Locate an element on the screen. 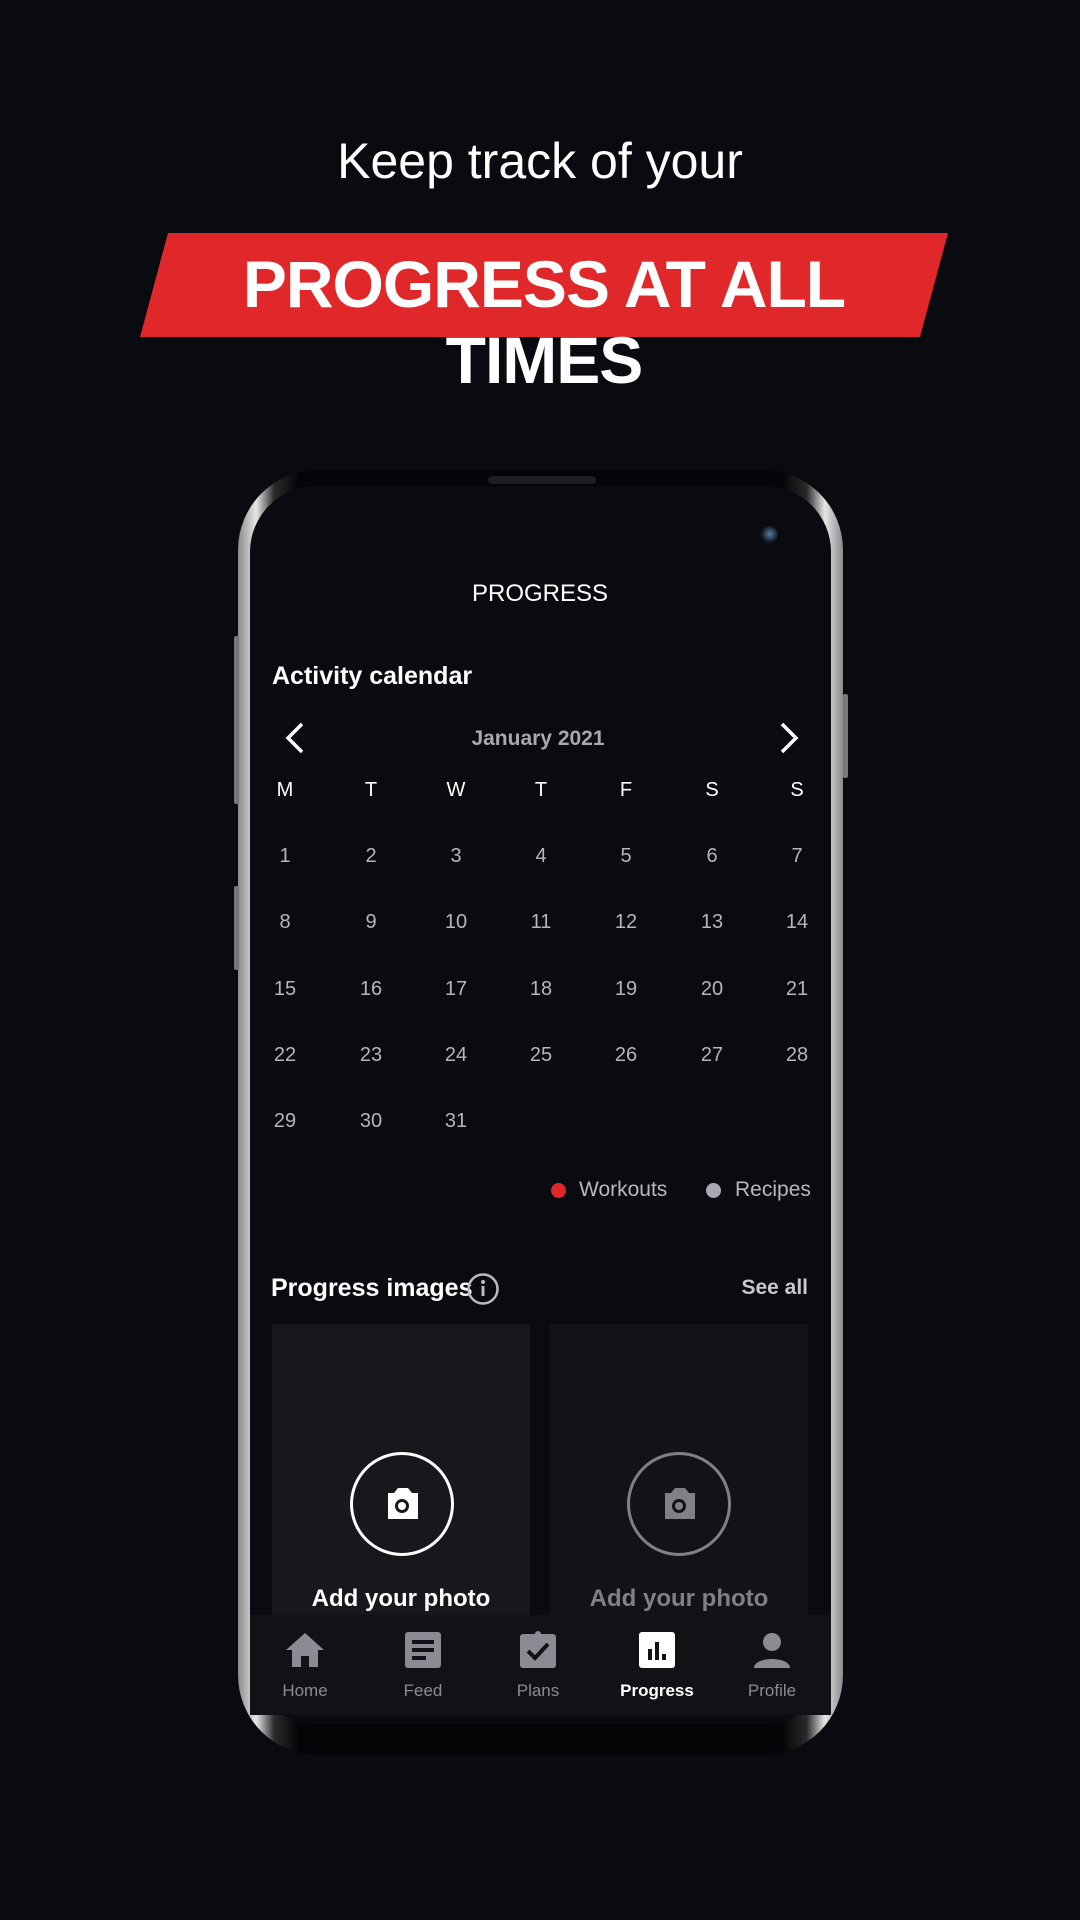 This screenshot has height=1920, width=1080. feed-icon is located at coordinates (423, 1650).